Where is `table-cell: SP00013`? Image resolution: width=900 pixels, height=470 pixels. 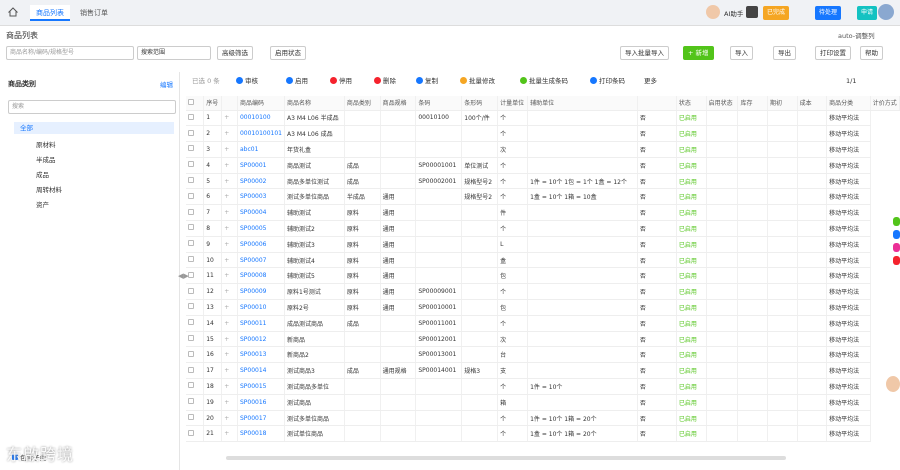 table-cell: SP00013 is located at coordinates (261, 355).